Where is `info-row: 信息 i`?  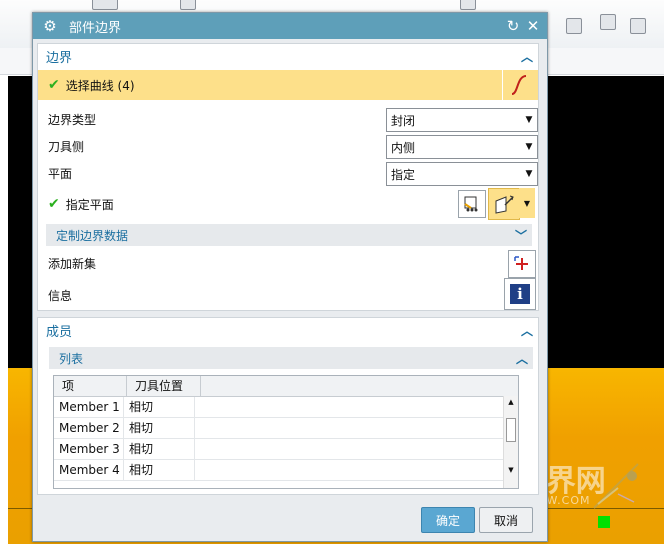 info-row: 信息 i is located at coordinates (288, 294).